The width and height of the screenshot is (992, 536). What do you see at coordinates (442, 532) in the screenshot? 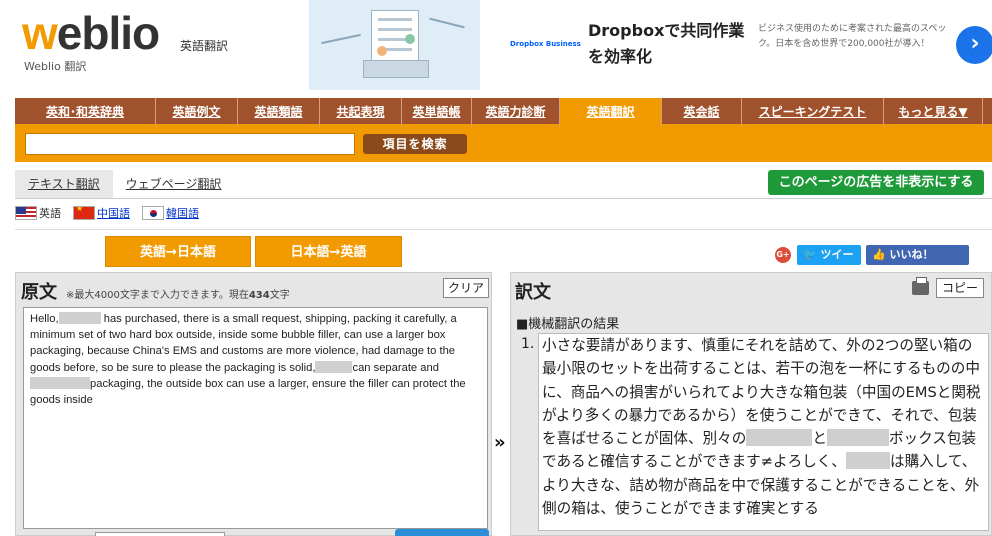
I see `bottom-action-button` at bounding box center [442, 532].